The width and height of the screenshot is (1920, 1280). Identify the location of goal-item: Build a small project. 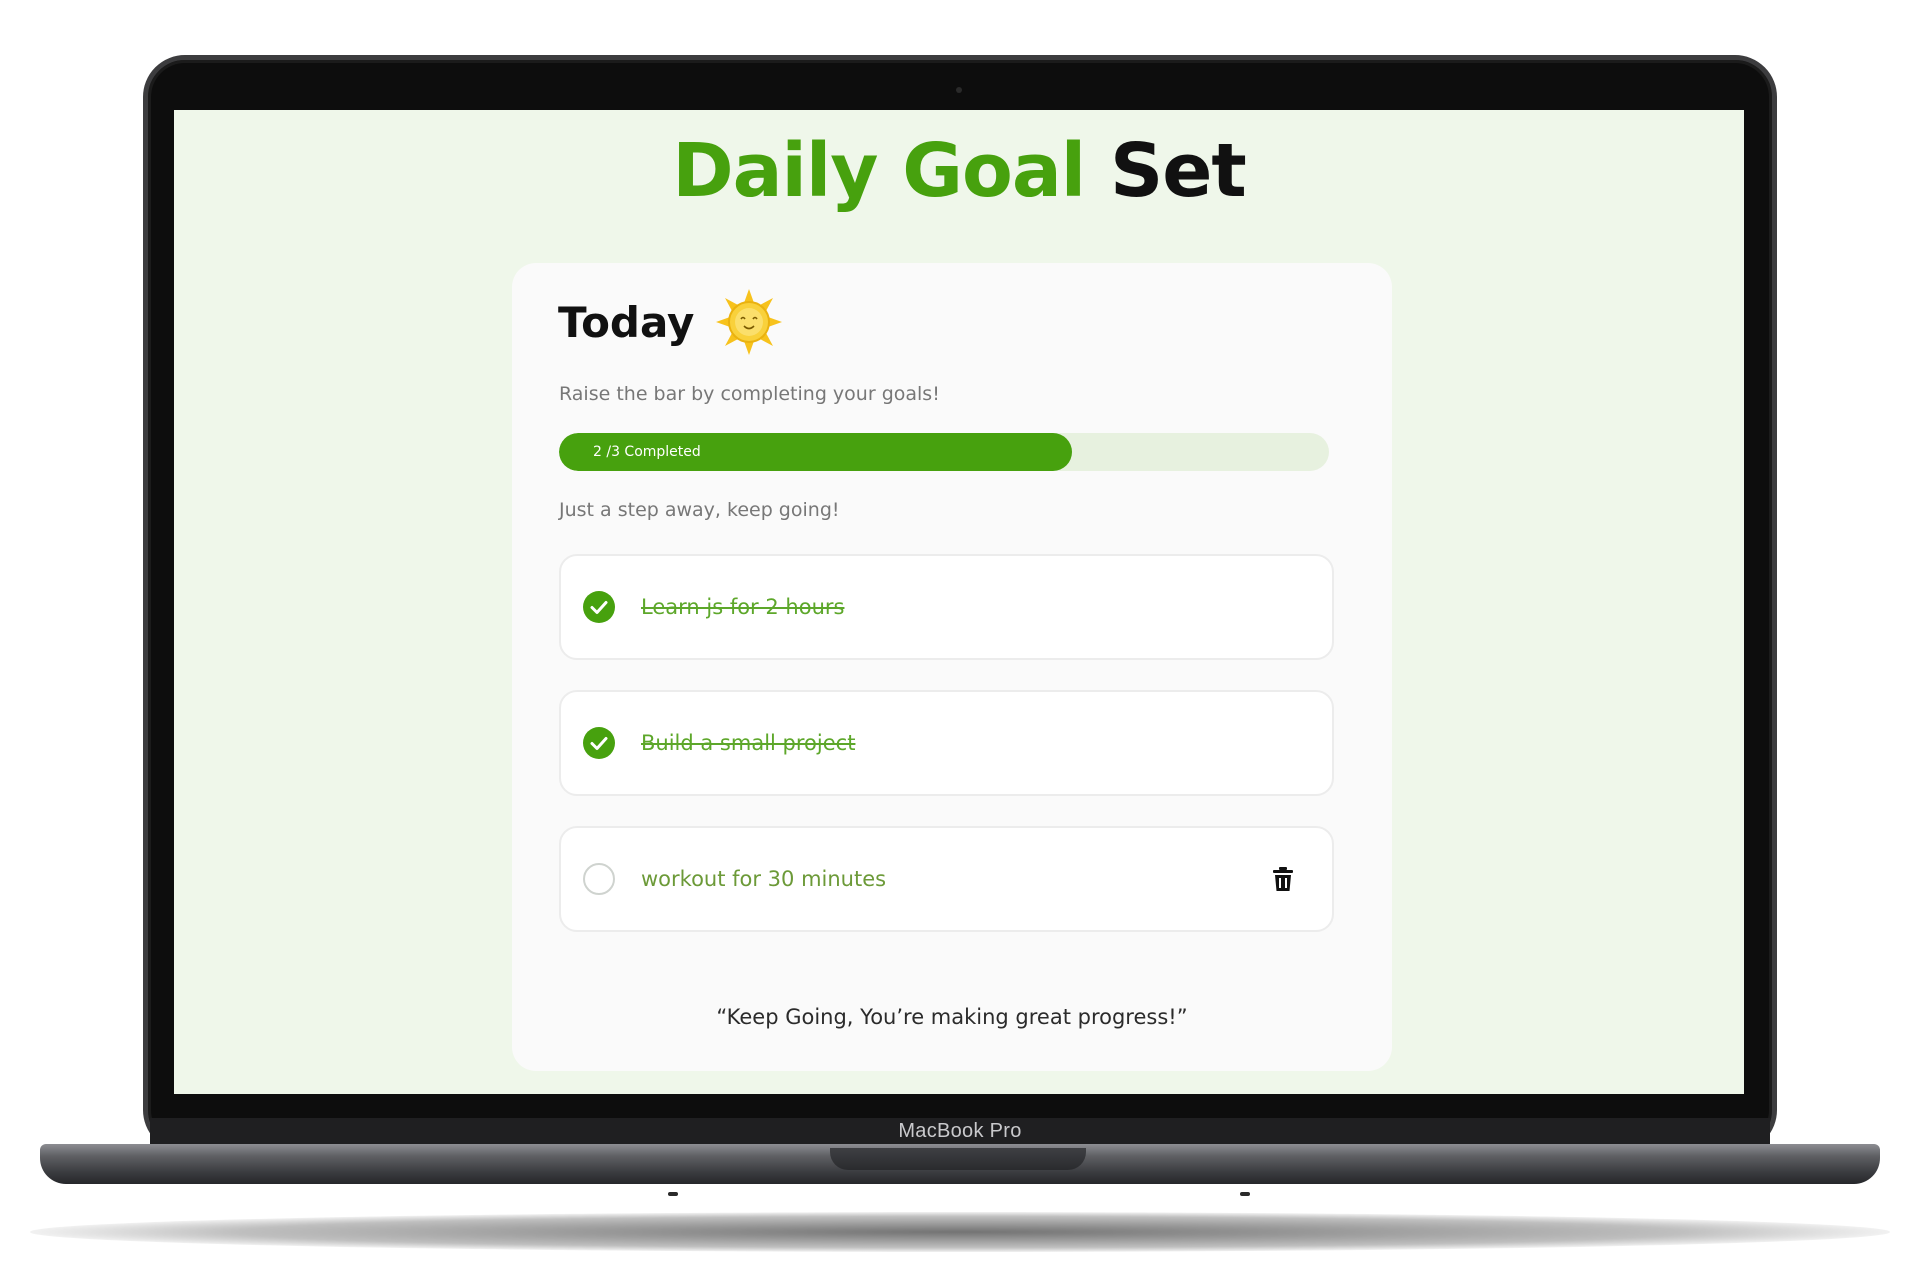
(946, 743).